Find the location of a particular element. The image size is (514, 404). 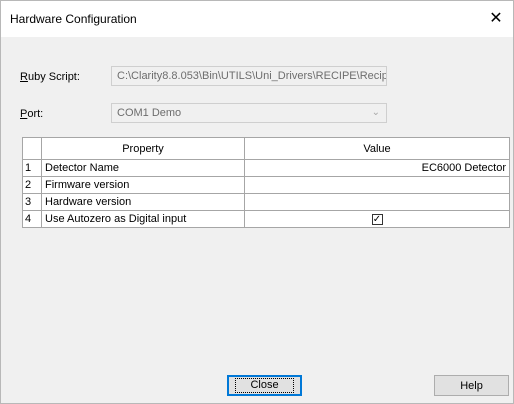

row-number-header is located at coordinates (32, 148).